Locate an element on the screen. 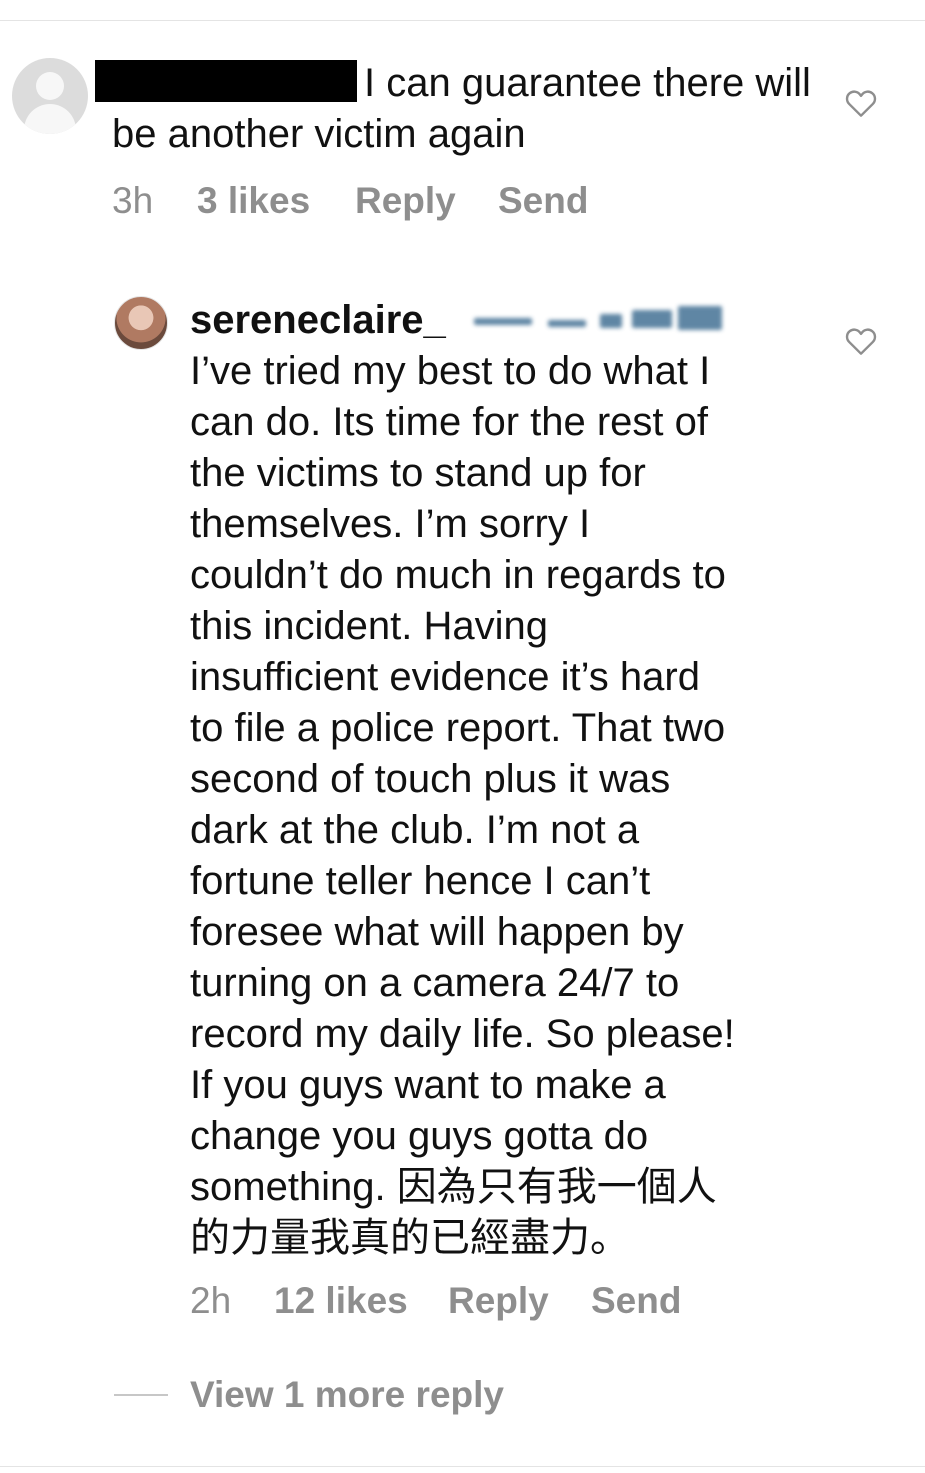 This screenshot has width=925, height=1473. comment-line: If you guys want to make a is located at coordinates (428, 1085).